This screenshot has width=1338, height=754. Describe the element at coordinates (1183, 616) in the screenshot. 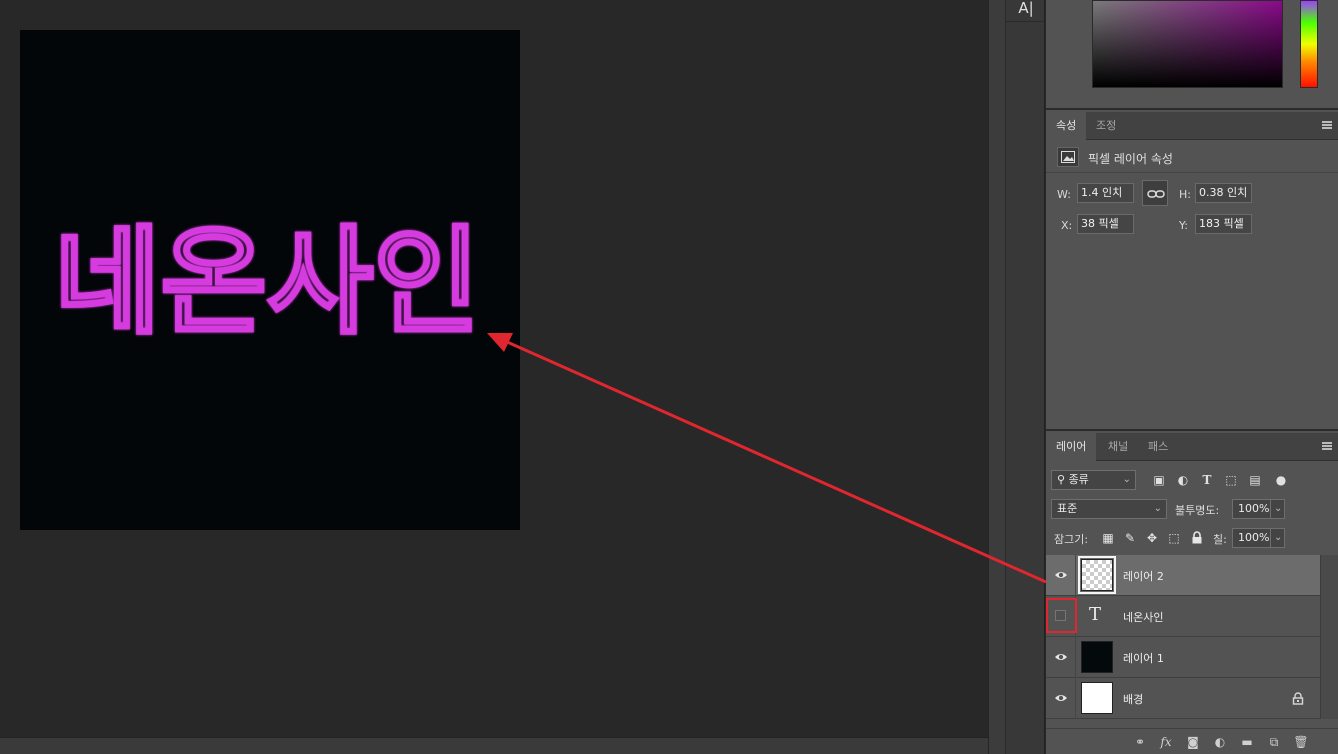

I see `layer-row-neon-sign: T 네온사인` at that location.